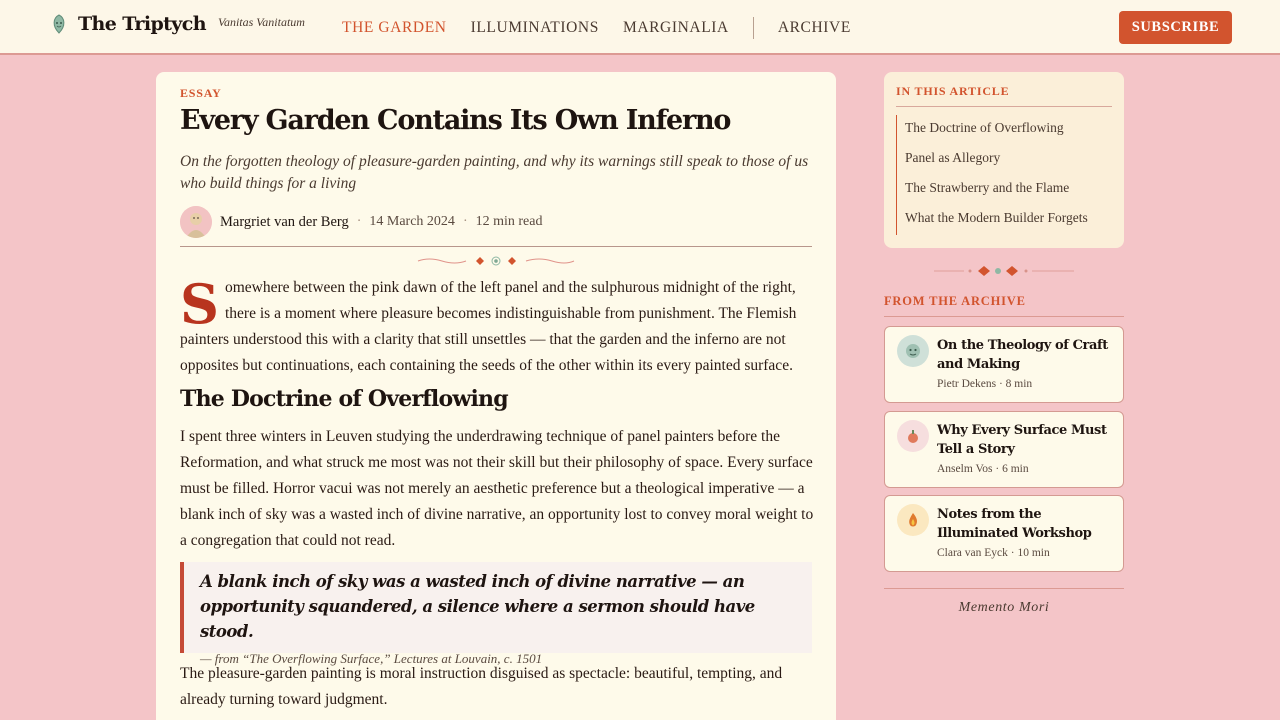 This screenshot has height=720, width=1280. Describe the element at coordinates (1008, 160) in the screenshot. I see `toc-item-panel-as-allegory: Panel as Allegory` at that location.